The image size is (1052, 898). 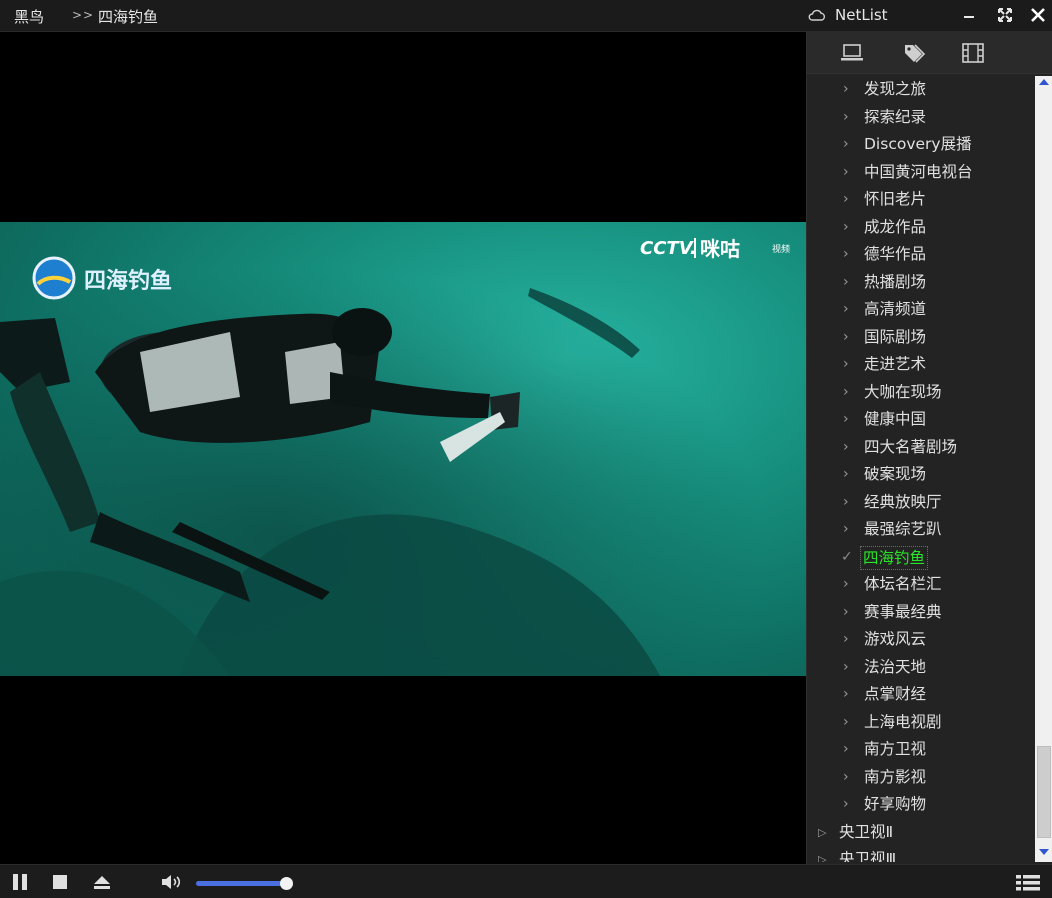 I want to click on channel-item: › 体坛名栏汇, so click(x=921, y=585).